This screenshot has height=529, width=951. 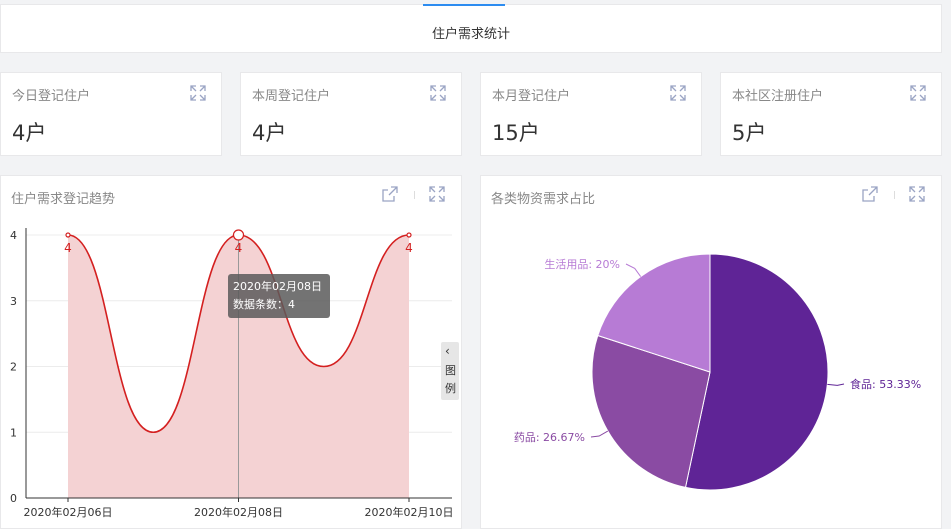 I want to click on x-tick-label: 2020年02月10日, so click(x=409, y=512).